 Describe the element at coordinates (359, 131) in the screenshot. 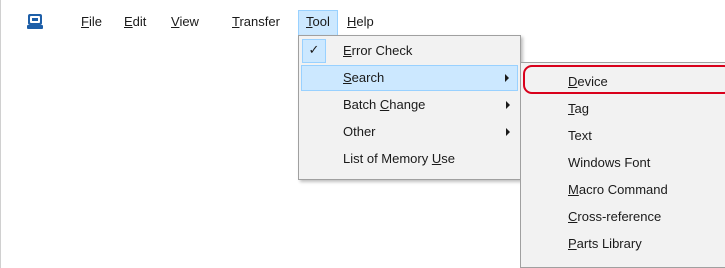

I see `menu-item-label: Other` at that location.